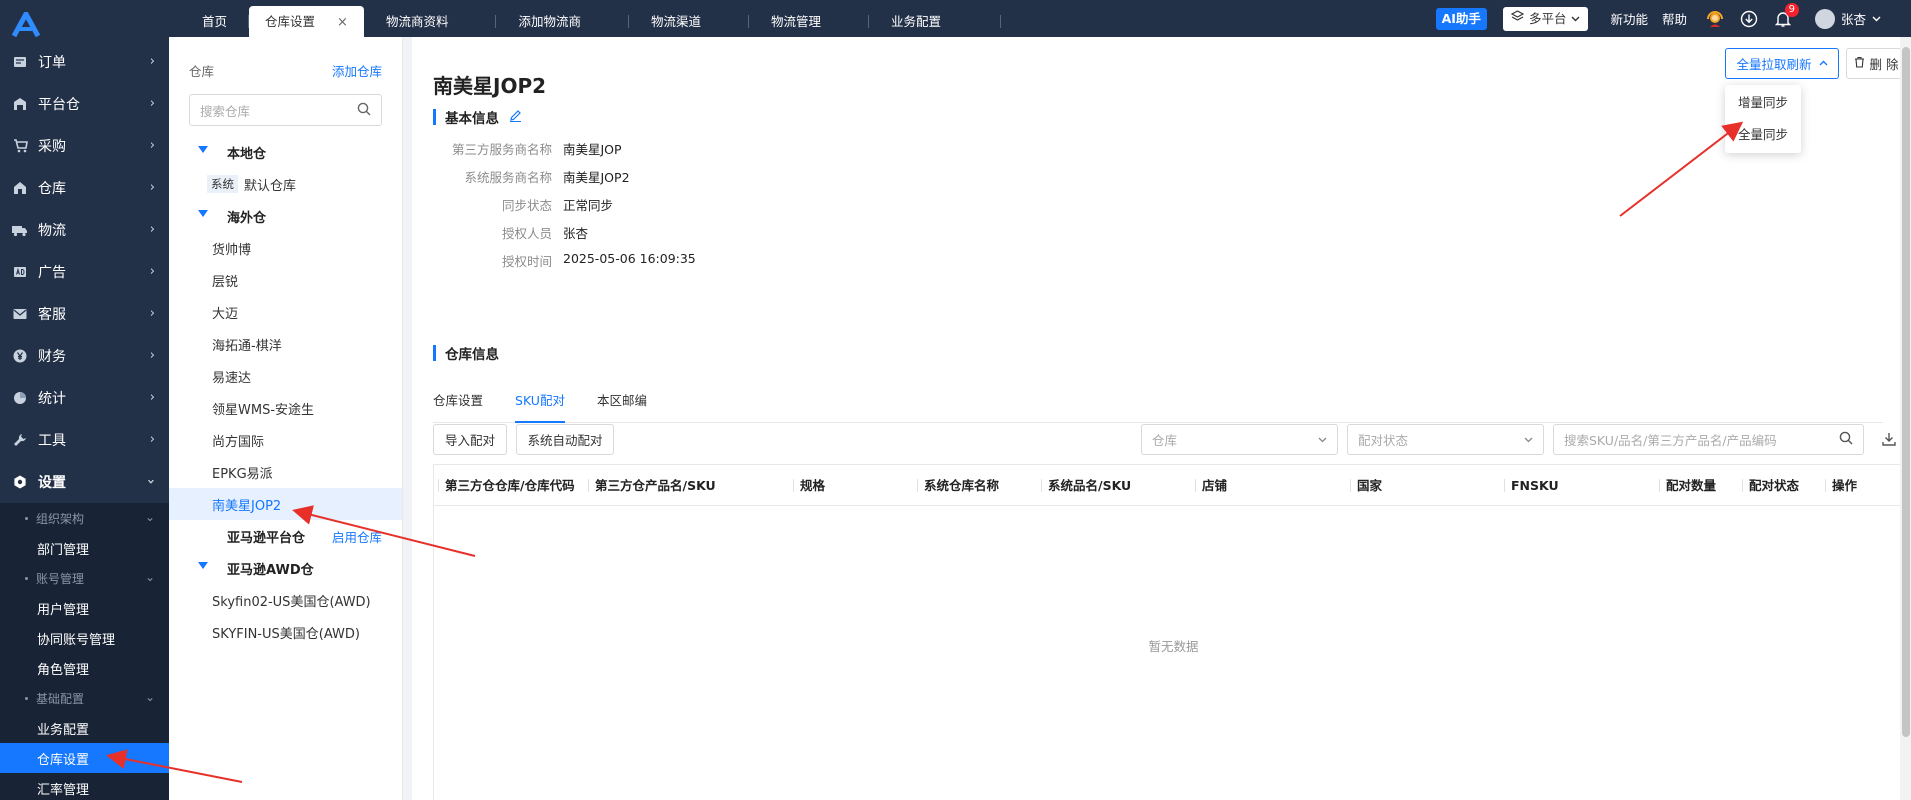 The width and height of the screenshot is (1911, 800). Describe the element at coordinates (1791, 9) in the screenshot. I see `notification-badge: 9` at that location.